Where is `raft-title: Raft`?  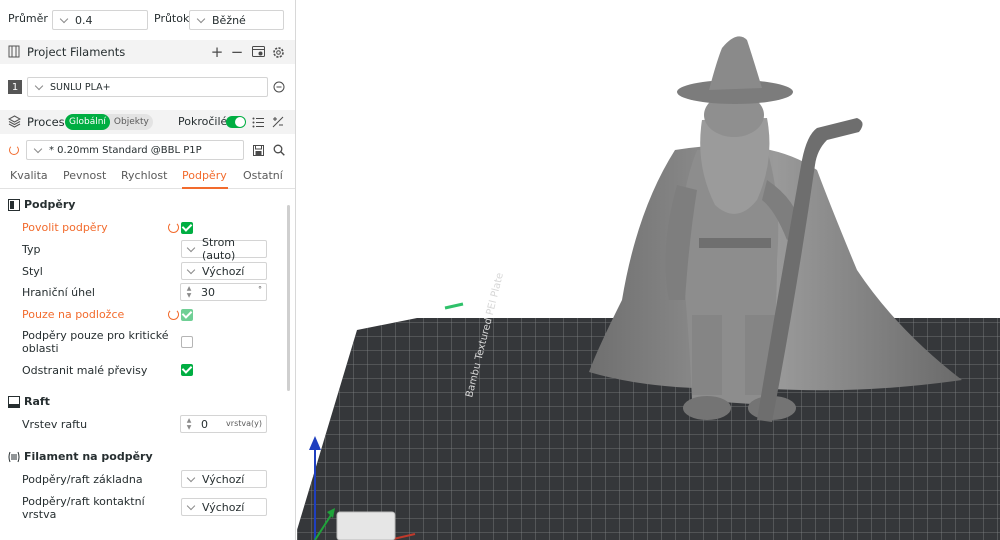 raft-title: Raft is located at coordinates (37, 401).